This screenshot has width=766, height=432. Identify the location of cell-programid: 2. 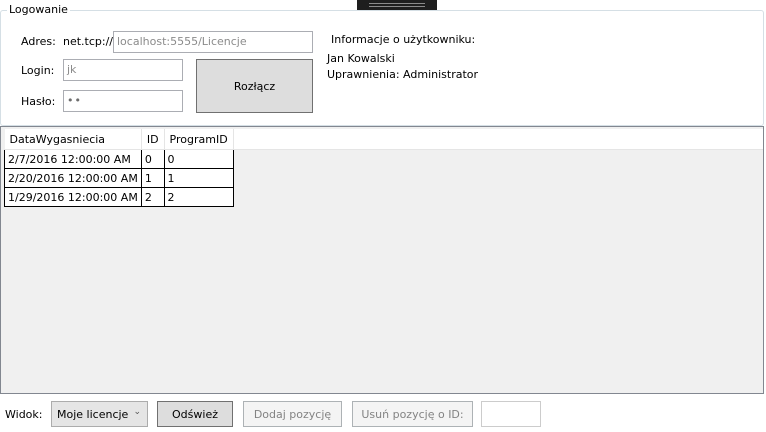
(198, 197).